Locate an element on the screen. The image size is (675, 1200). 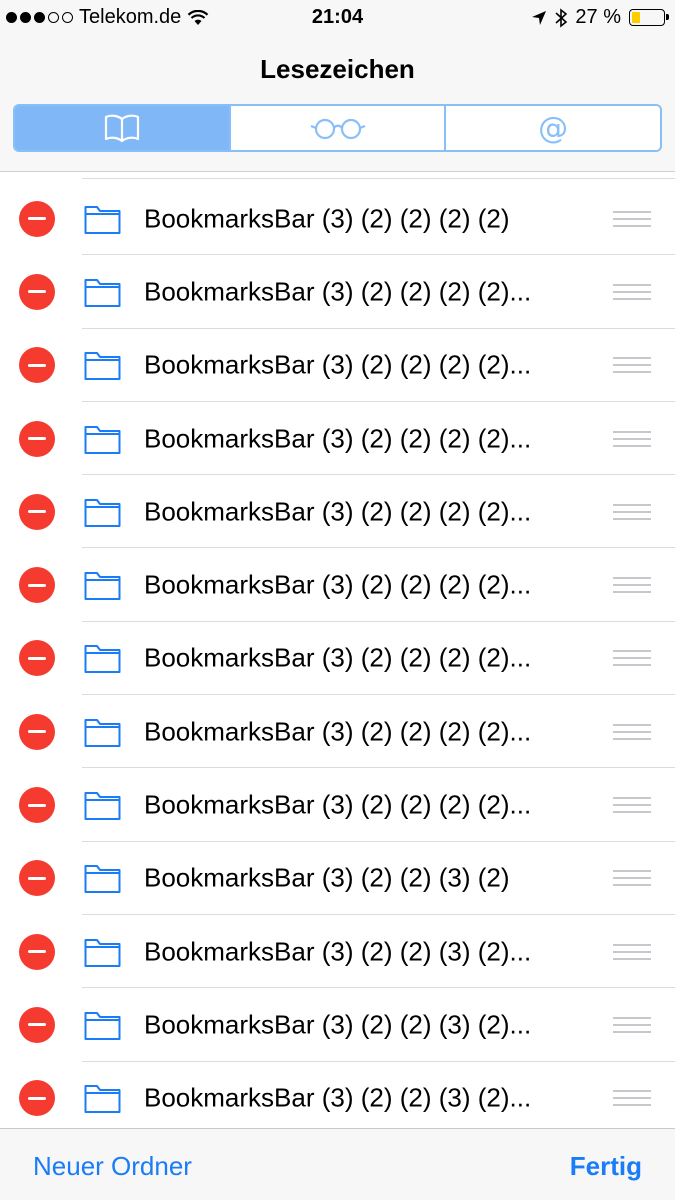
page-title: Lesezeichen is located at coordinates (337, 69).